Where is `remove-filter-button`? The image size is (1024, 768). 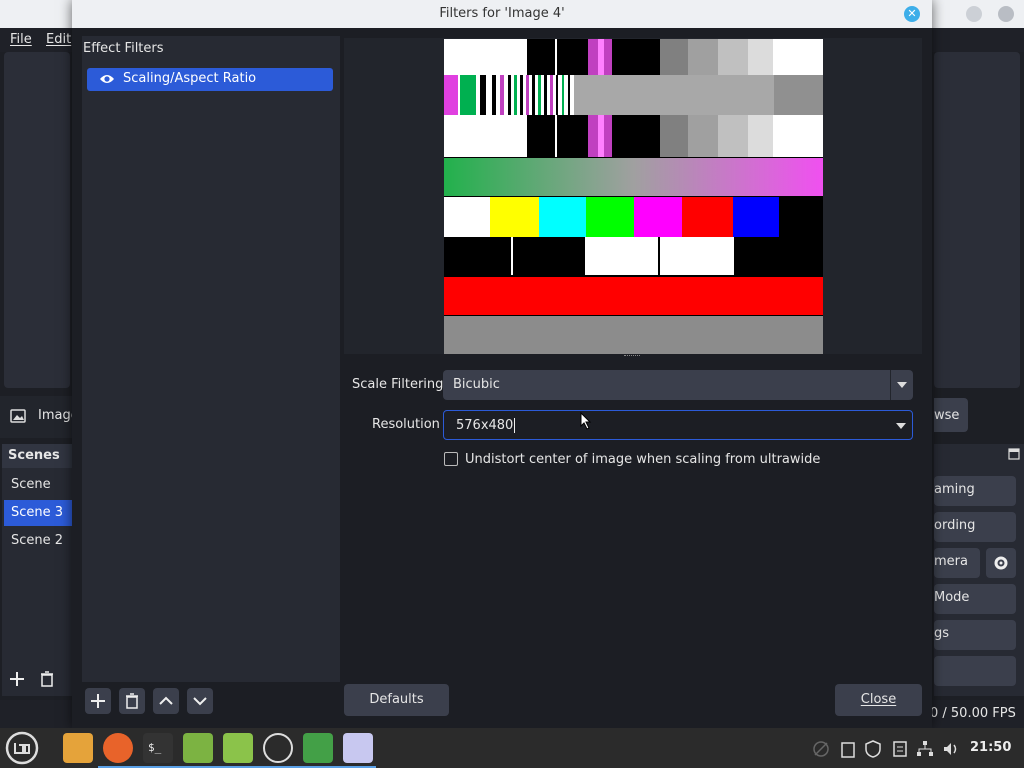 remove-filter-button is located at coordinates (132, 701).